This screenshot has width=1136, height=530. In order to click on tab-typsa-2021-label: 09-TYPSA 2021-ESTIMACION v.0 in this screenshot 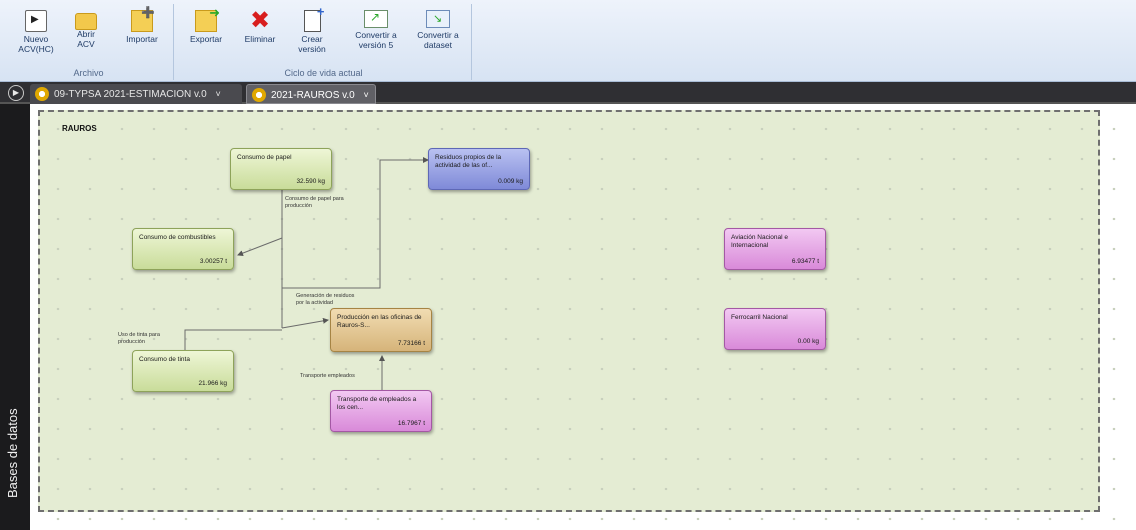, I will do `click(130, 94)`.